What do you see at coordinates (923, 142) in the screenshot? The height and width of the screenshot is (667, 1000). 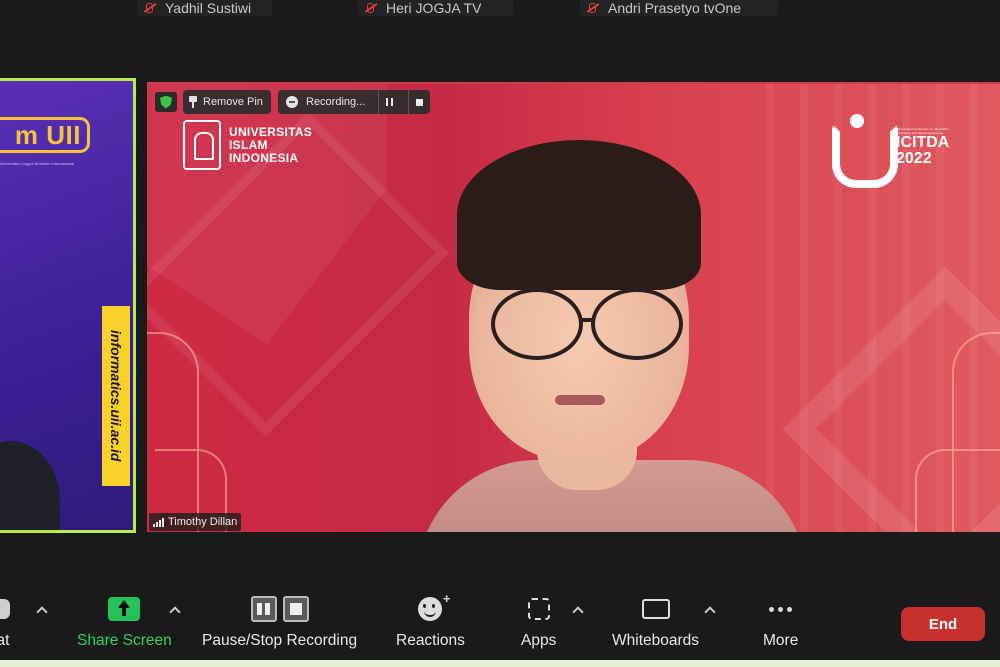 I see `icitda-title: ICITDA` at bounding box center [923, 142].